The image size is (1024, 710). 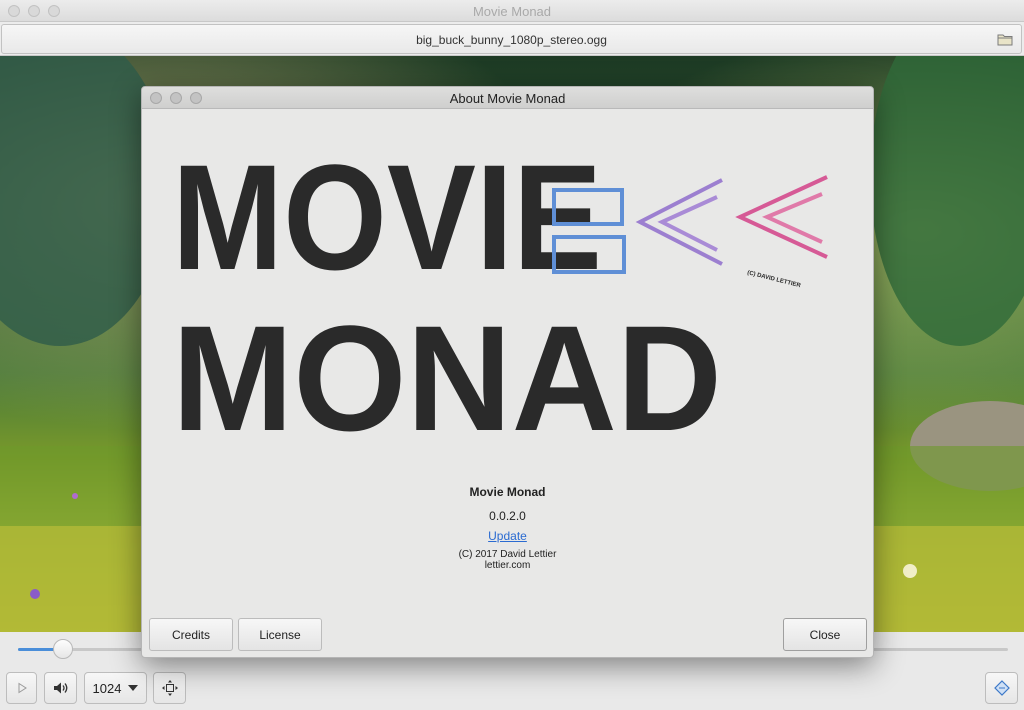 I want to click on info-button, so click(x=1001, y=688).